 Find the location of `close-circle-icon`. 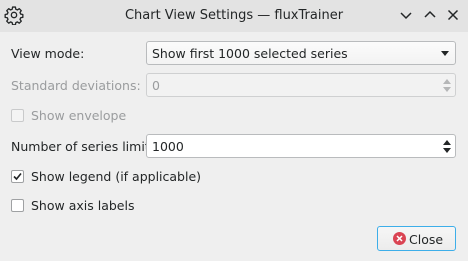

close-circle-icon is located at coordinates (399, 238).